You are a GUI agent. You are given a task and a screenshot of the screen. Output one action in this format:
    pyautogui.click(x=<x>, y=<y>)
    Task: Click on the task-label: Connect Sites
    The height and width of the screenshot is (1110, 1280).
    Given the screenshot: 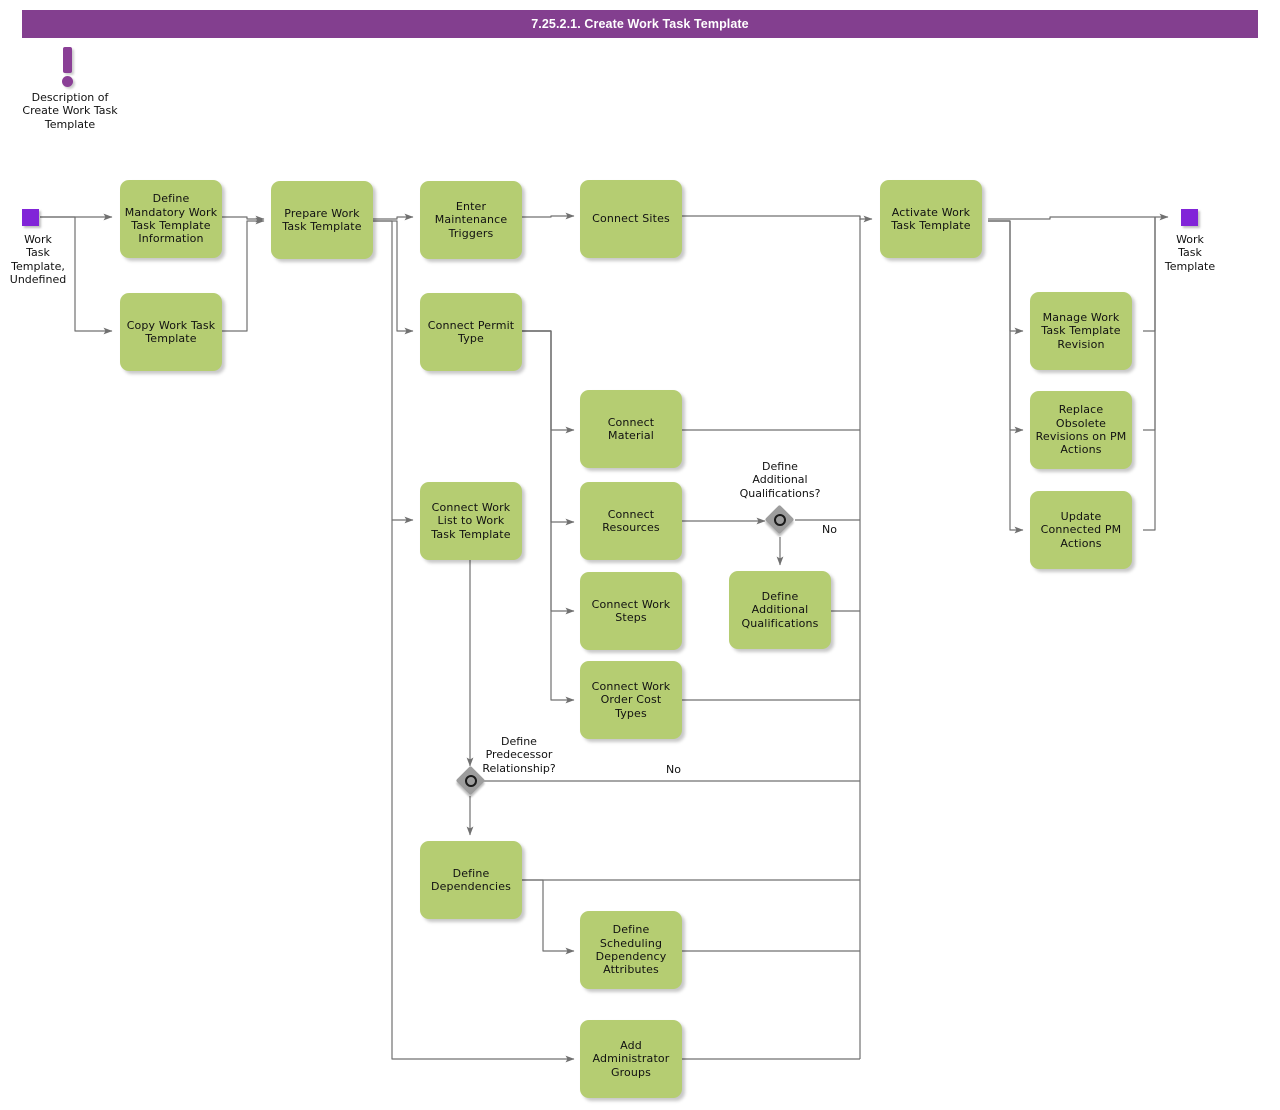 What is the action you would take?
    pyautogui.click(x=631, y=219)
    